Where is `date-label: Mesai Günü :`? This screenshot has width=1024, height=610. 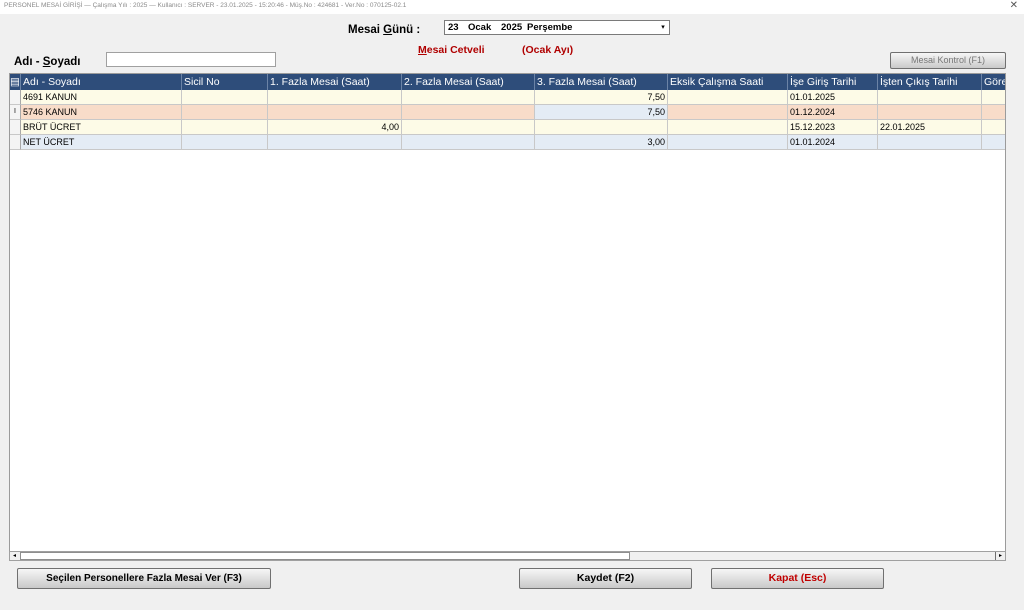 date-label: Mesai Günü : is located at coordinates (384, 30).